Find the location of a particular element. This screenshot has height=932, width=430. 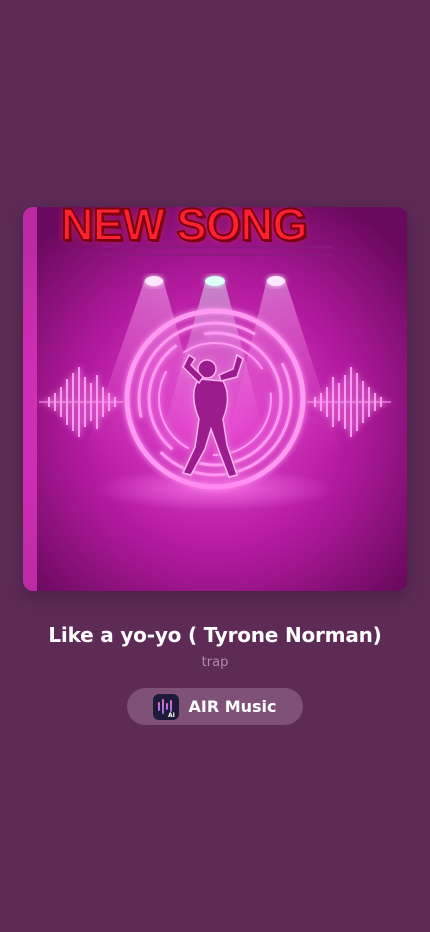

air-music-app-button: AI AIR Music is located at coordinates (215, 706).